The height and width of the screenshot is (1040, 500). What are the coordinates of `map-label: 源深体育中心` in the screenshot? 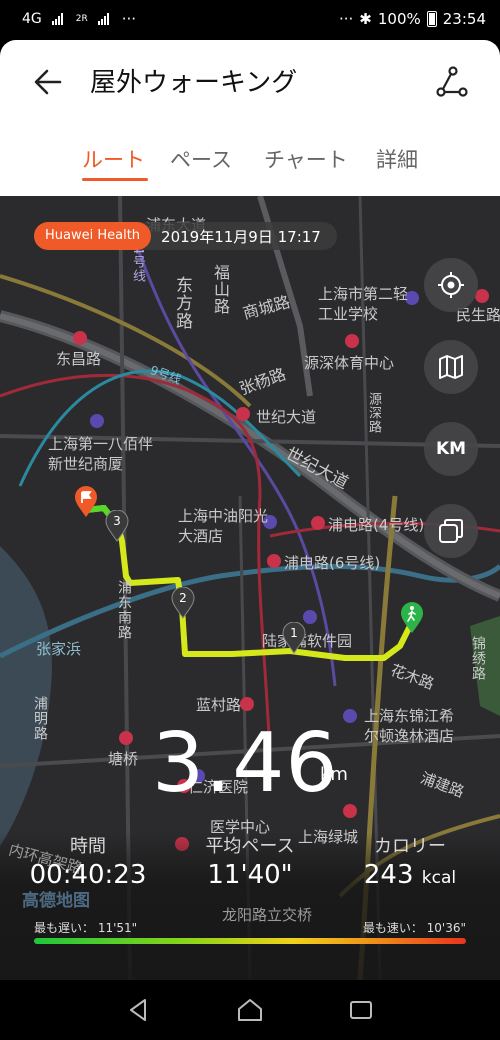 It's located at (349, 363).